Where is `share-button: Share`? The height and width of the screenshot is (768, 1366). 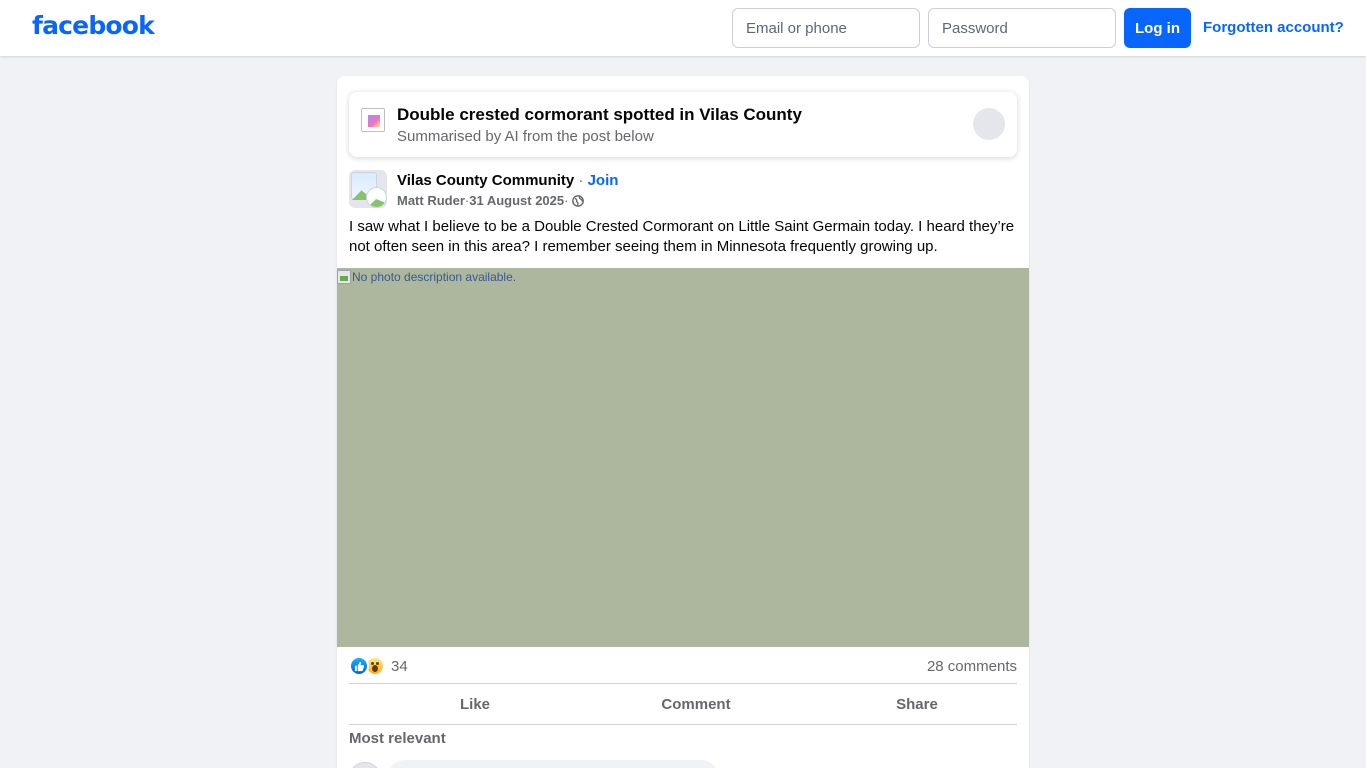
share-button: Share is located at coordinates (917, 704).